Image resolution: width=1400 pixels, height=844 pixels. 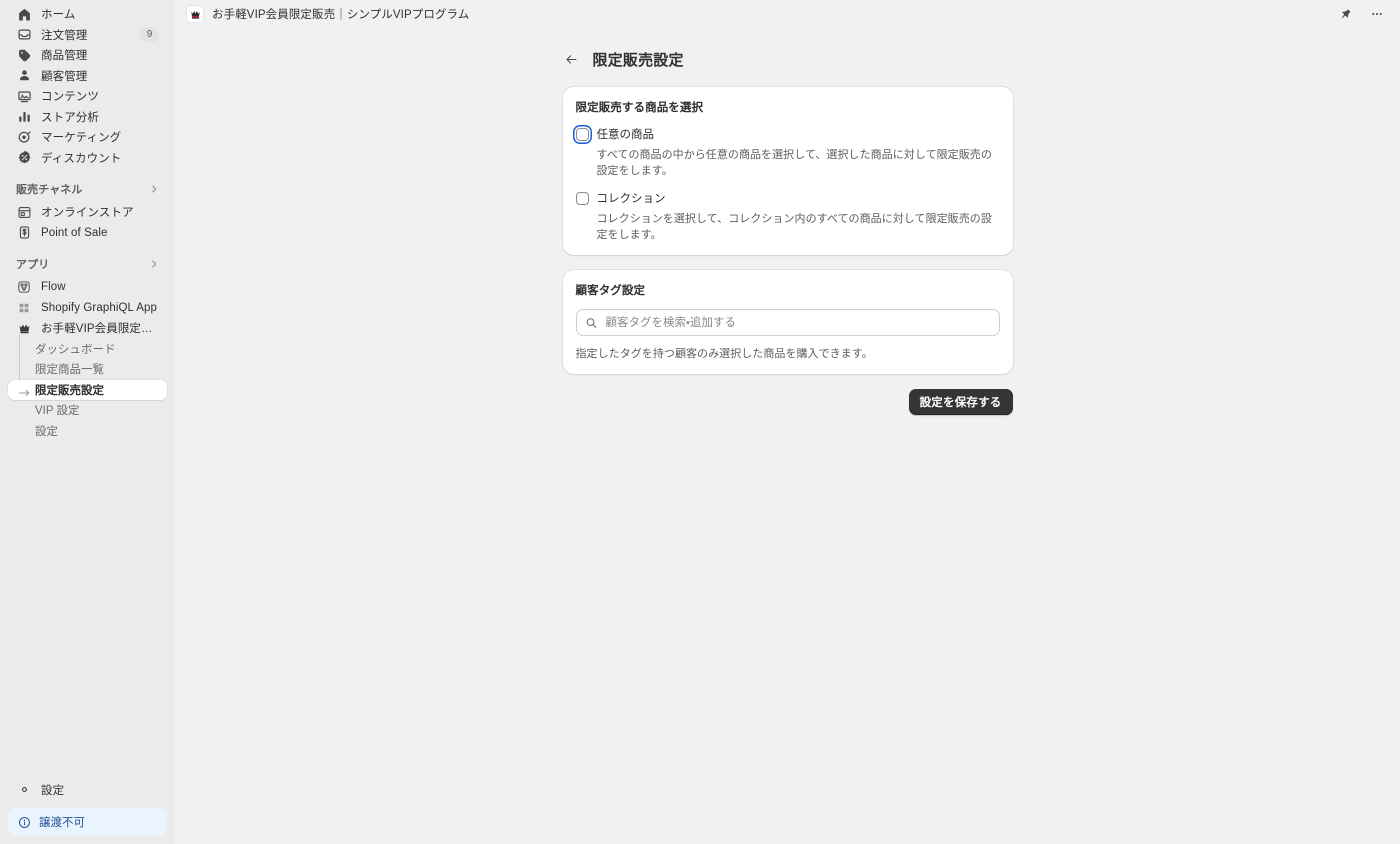 What do you see at coordinates (64, 76) in the screenshot?
I see `sidebar-item-label: 顧客管理` at bounding box center [64, 76].